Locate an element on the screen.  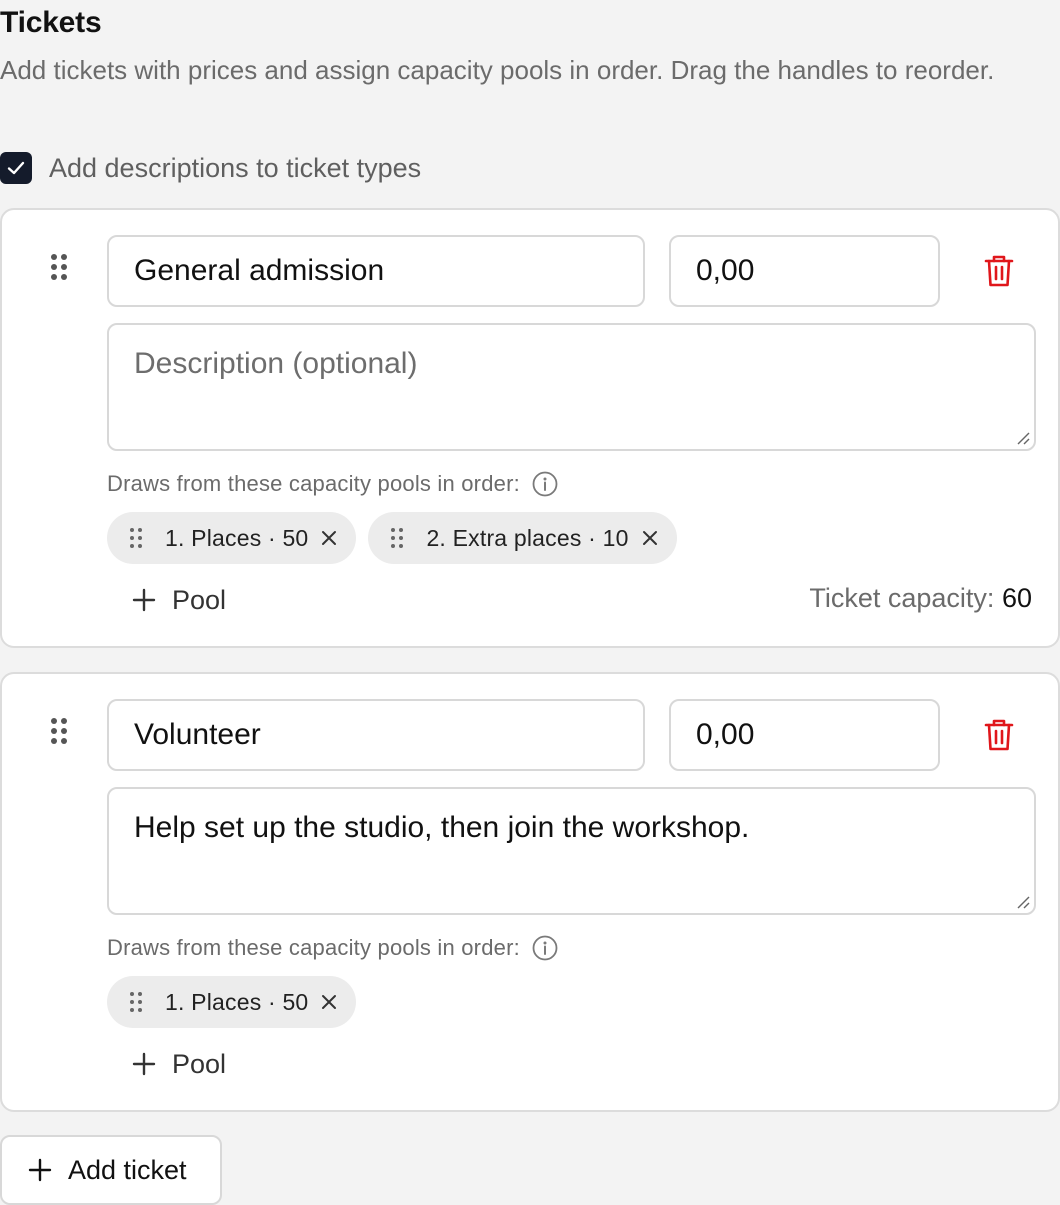
descriptions-toggle-label: Add descriptions to ticket types is located at coordinates (235, 167).